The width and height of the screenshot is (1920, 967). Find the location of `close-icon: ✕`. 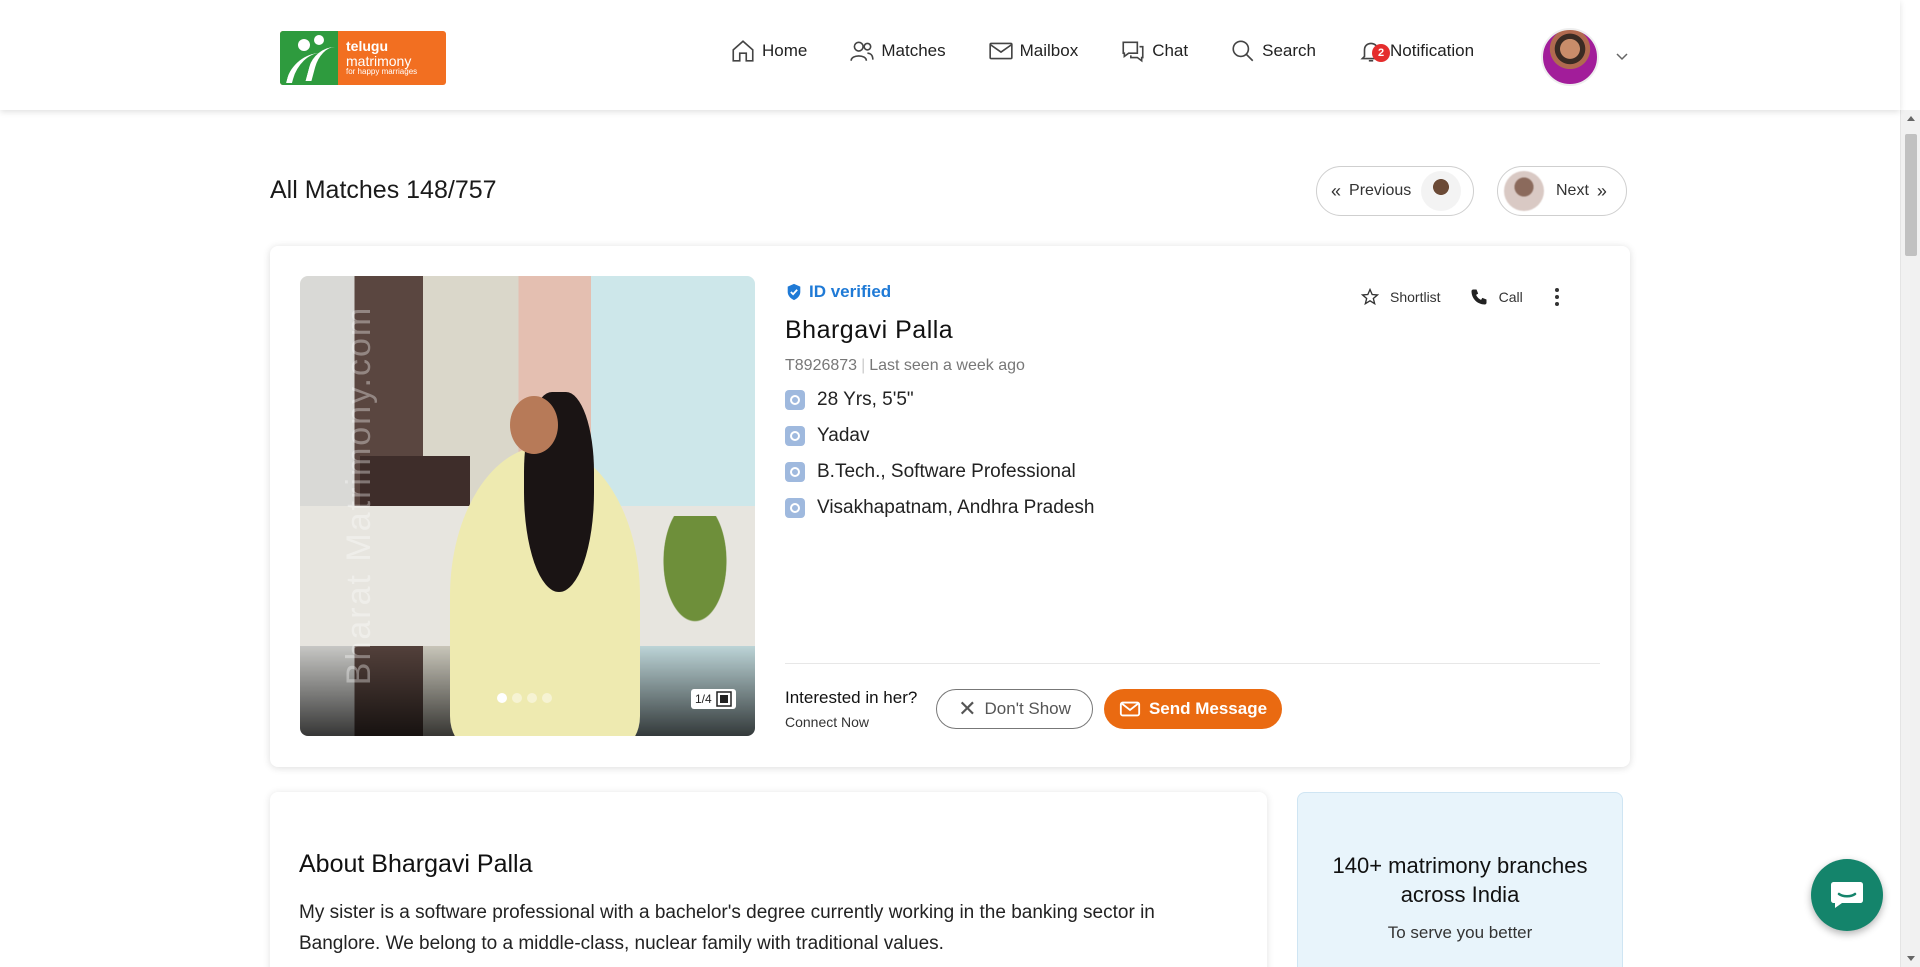

close-icon: ✕ is located at coordinates (967, 708).